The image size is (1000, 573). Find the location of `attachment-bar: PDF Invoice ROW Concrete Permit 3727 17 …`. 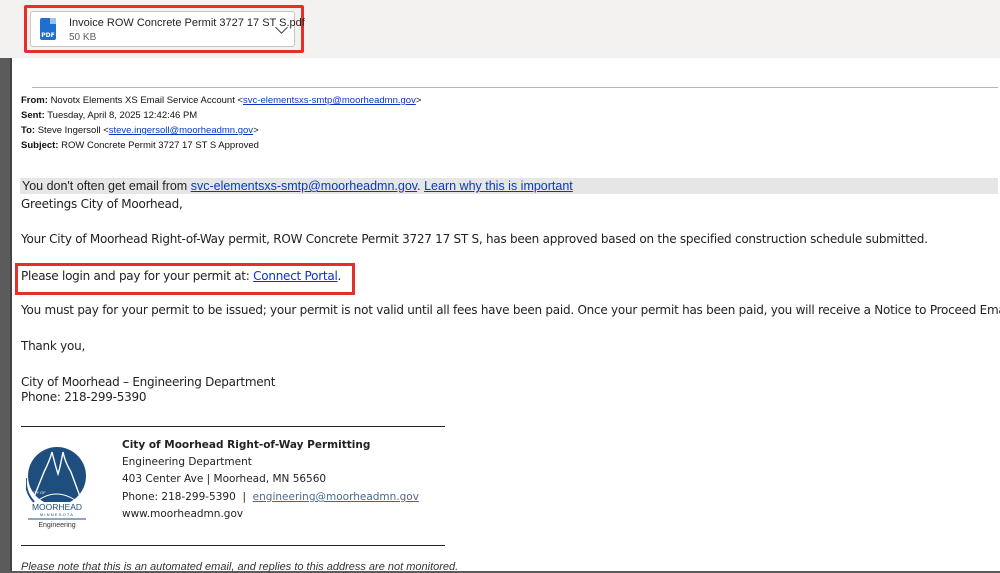

attachment-bar: PDF Invoice ROW Concrete Permit 3727 17 … is located at coordinates (500, 29).